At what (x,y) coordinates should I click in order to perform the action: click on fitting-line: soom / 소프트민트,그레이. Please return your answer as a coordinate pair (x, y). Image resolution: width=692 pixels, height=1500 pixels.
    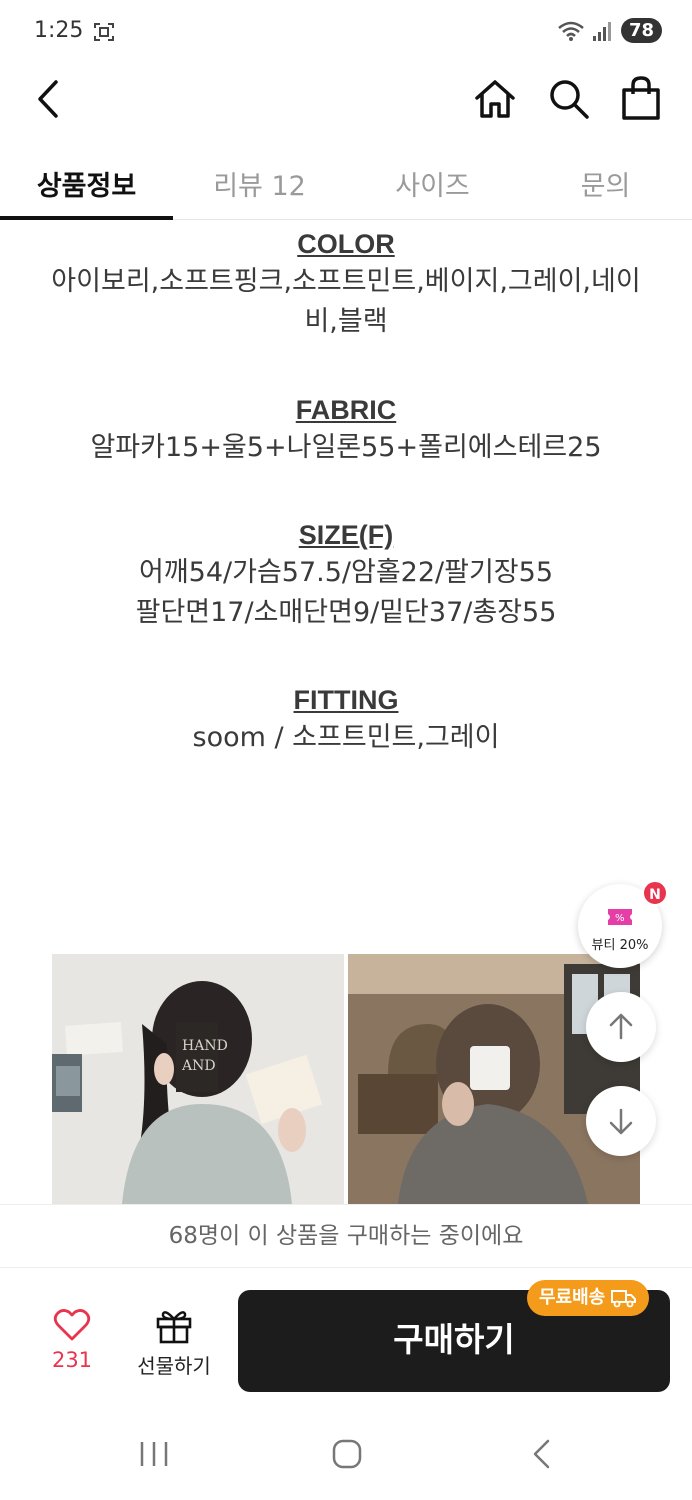
    Looking at the image, I should click on (346, 737).